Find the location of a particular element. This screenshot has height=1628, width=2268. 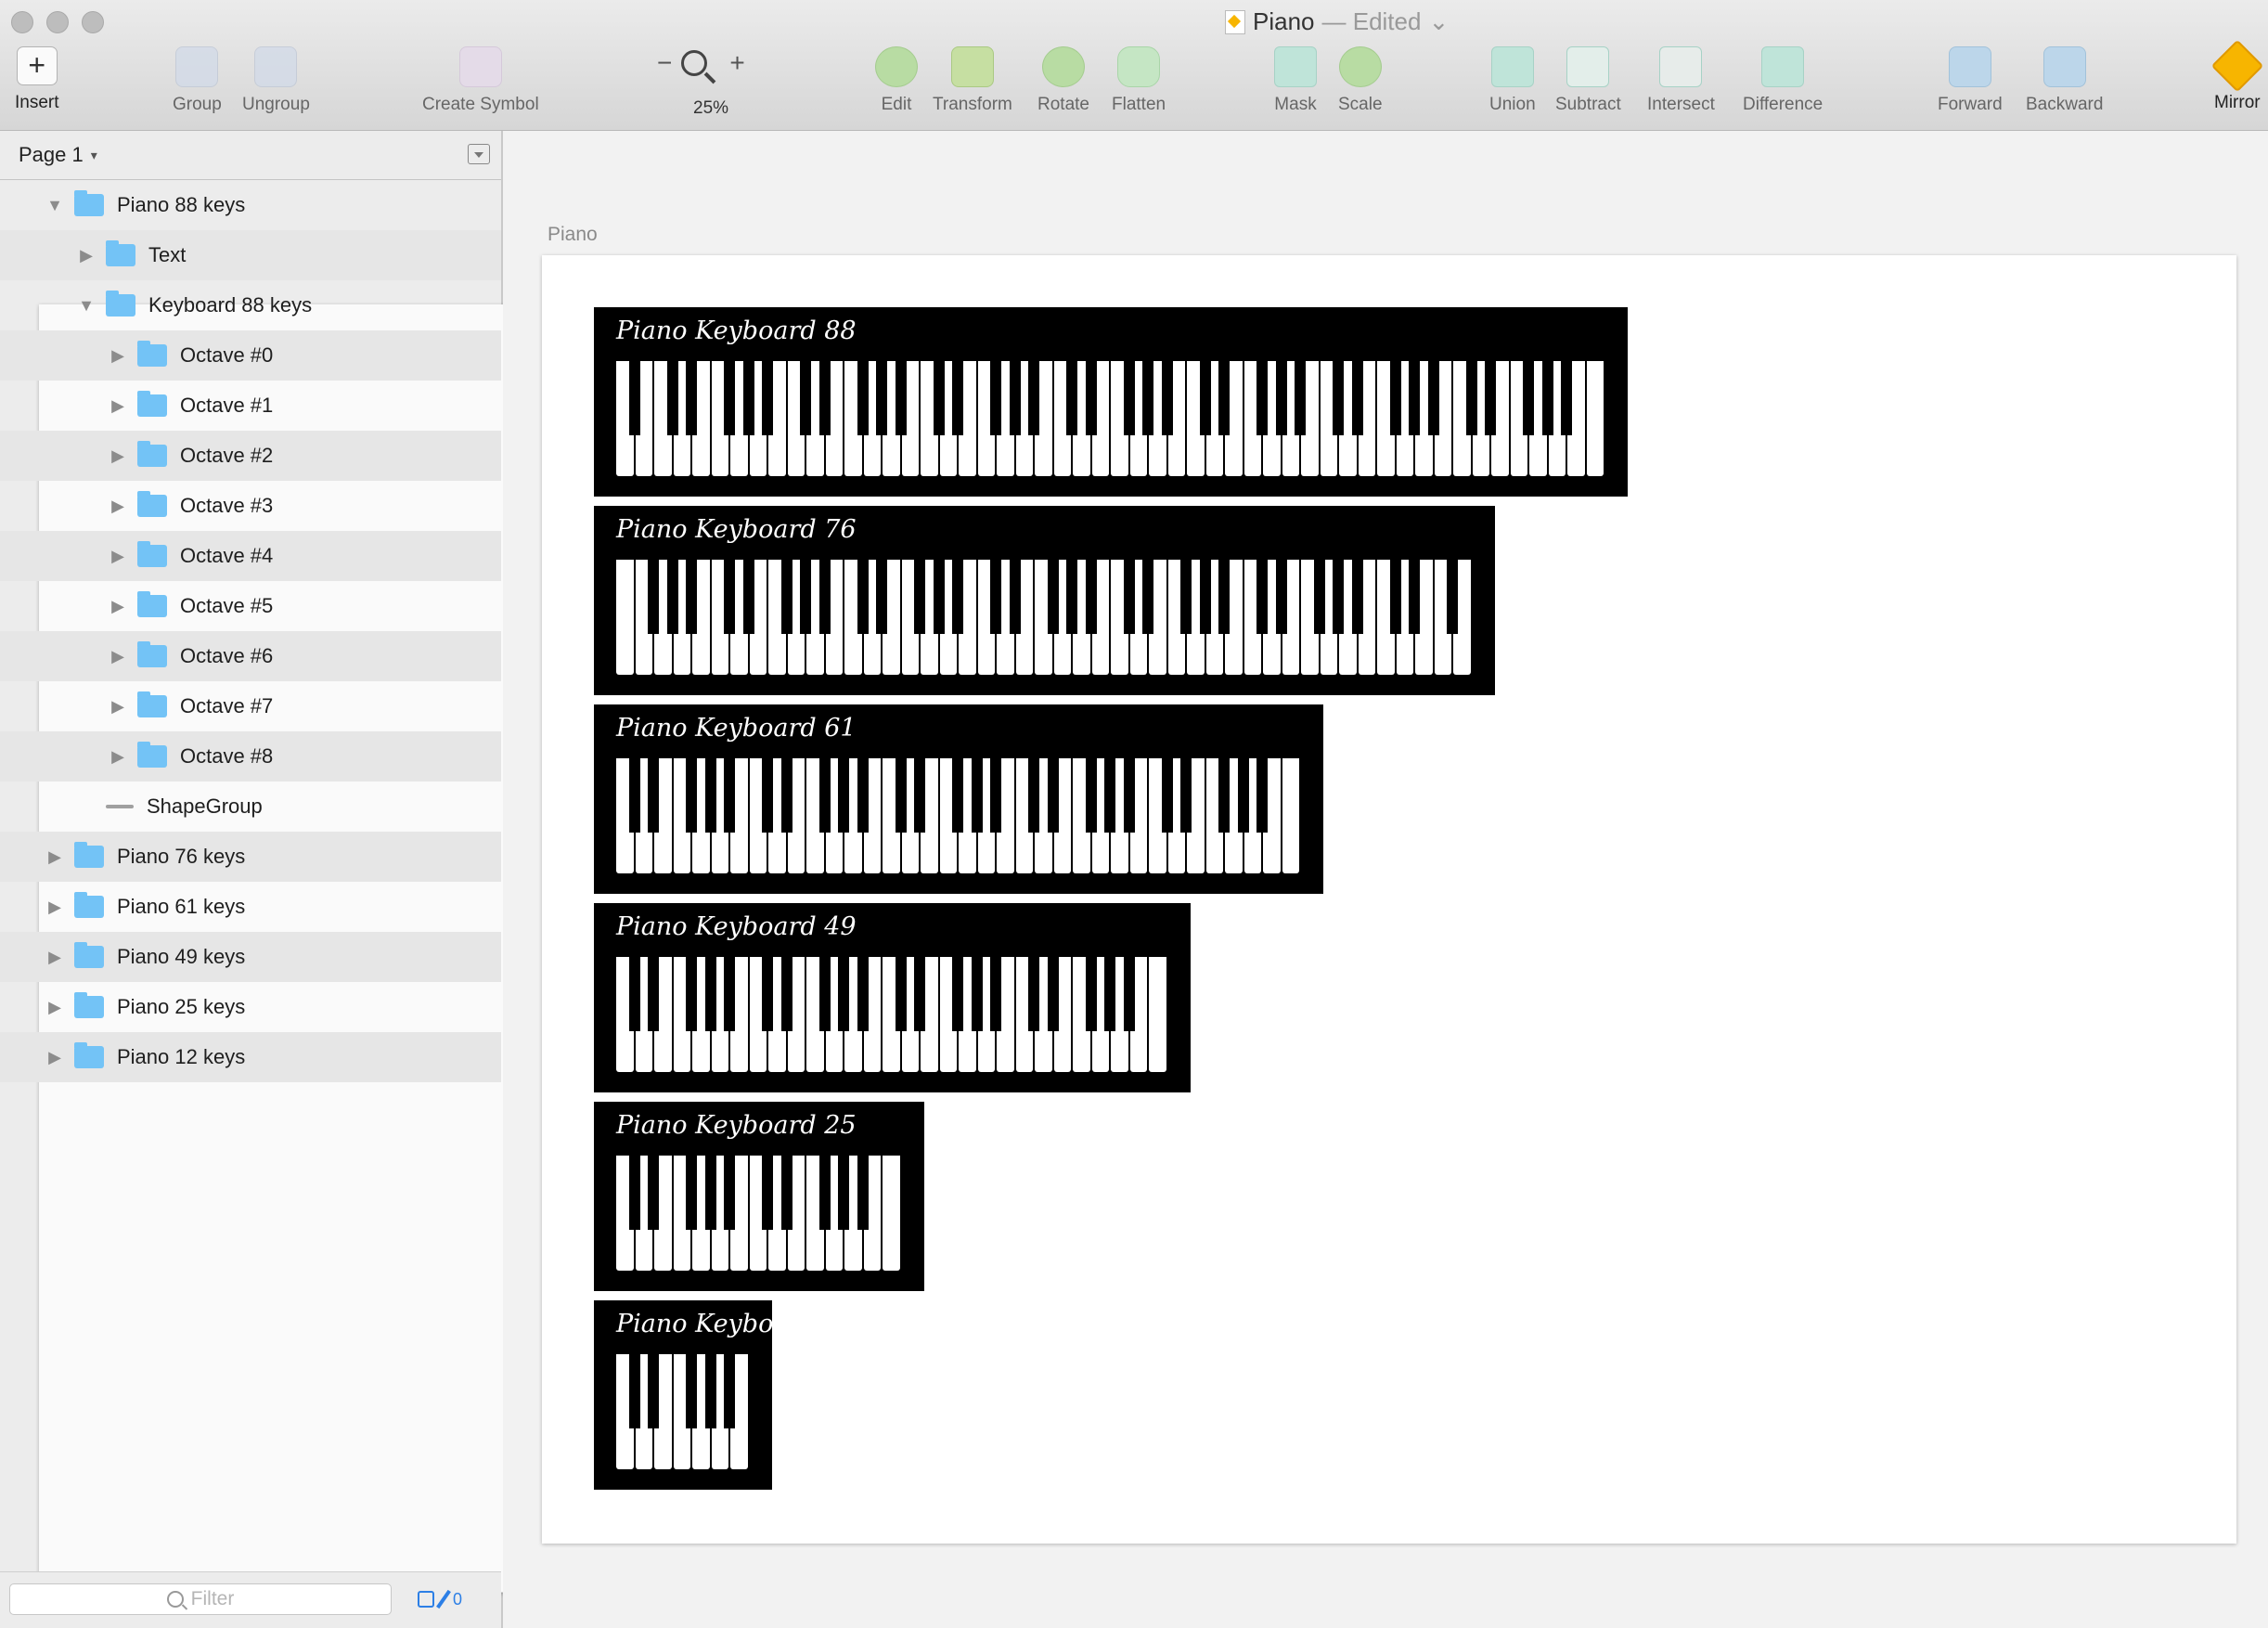

layer-row: ▶ Piano 76 keys is located at coordinates (250, 857).